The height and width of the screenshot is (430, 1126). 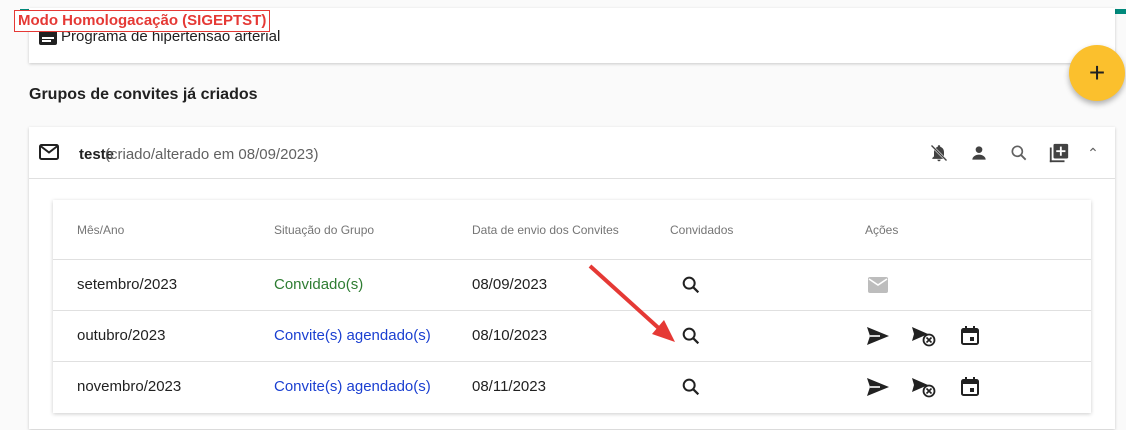 What do you see at coordinates (127, 284) in the screenshot?
I see `month-cell: setembro/2023` at bounding box center [127, 284].